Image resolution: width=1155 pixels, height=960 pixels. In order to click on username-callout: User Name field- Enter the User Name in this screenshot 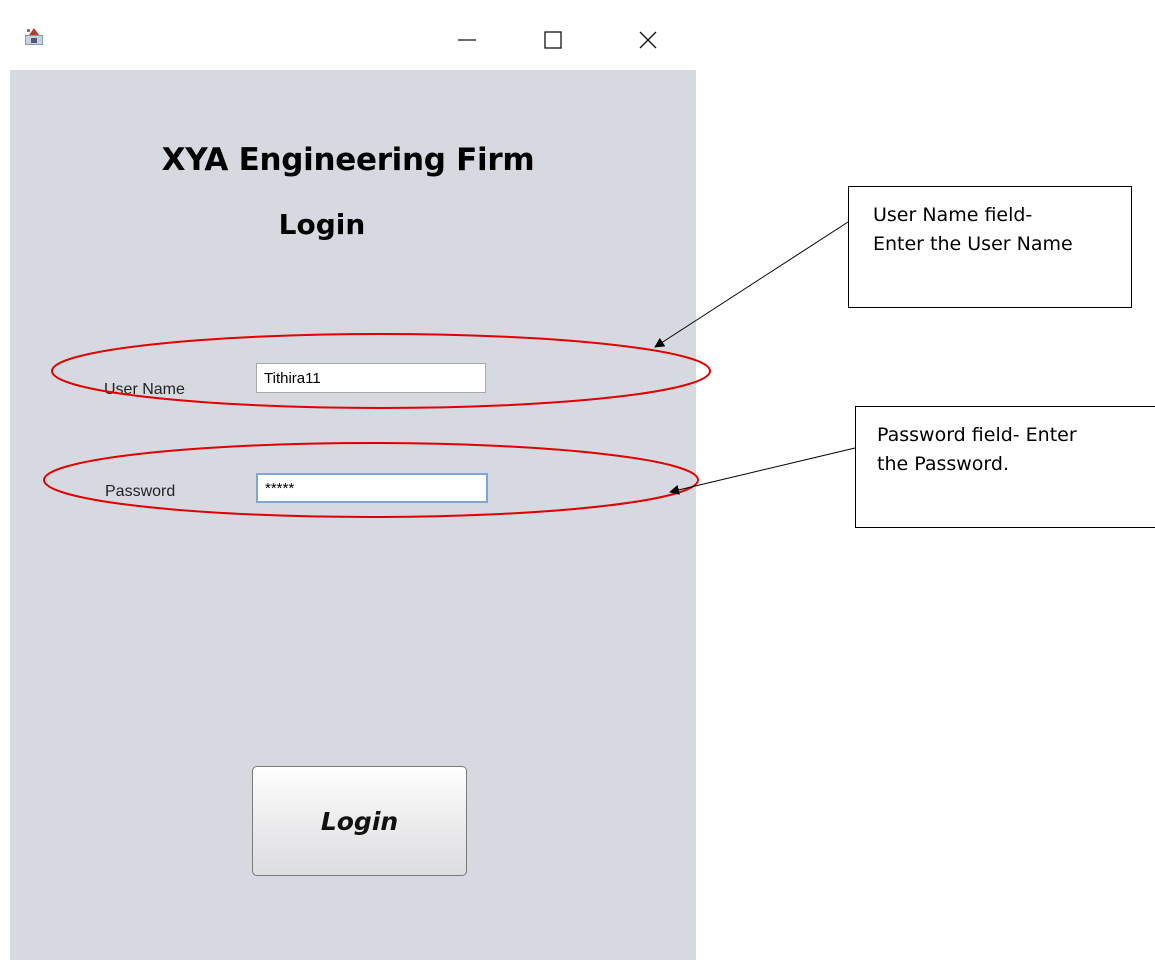, I will do `click(990, 247)`.